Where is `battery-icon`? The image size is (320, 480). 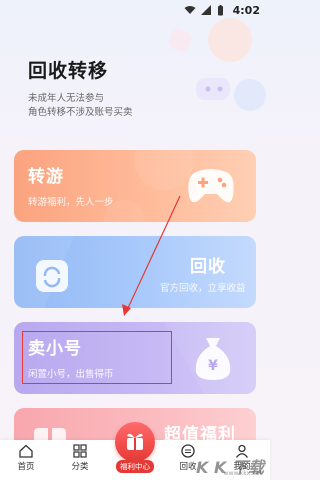
battery-icon is located at coordinates (220, 10).